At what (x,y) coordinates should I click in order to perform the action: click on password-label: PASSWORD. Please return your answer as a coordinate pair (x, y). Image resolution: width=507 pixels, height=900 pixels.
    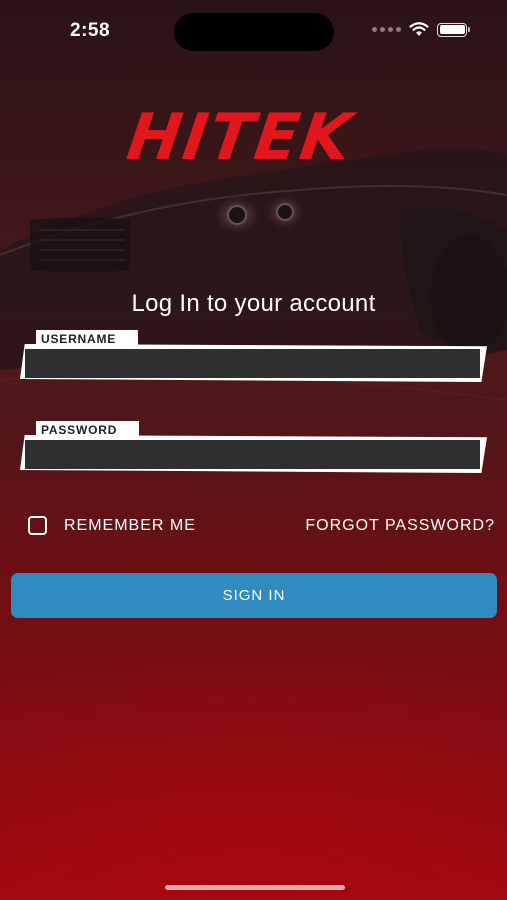
    Looking at the image, I should click on (88, 429).